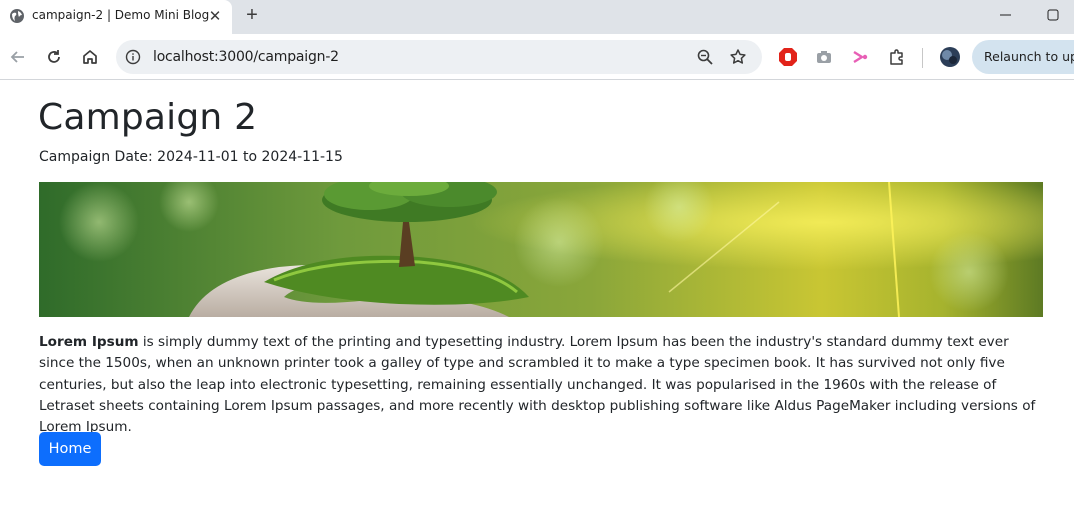 Image resolution: width=1074 pixels, height=508 pixels. Describe the element at coordinates (738, 57) in the screenshot. I see `star-icon` at that location.